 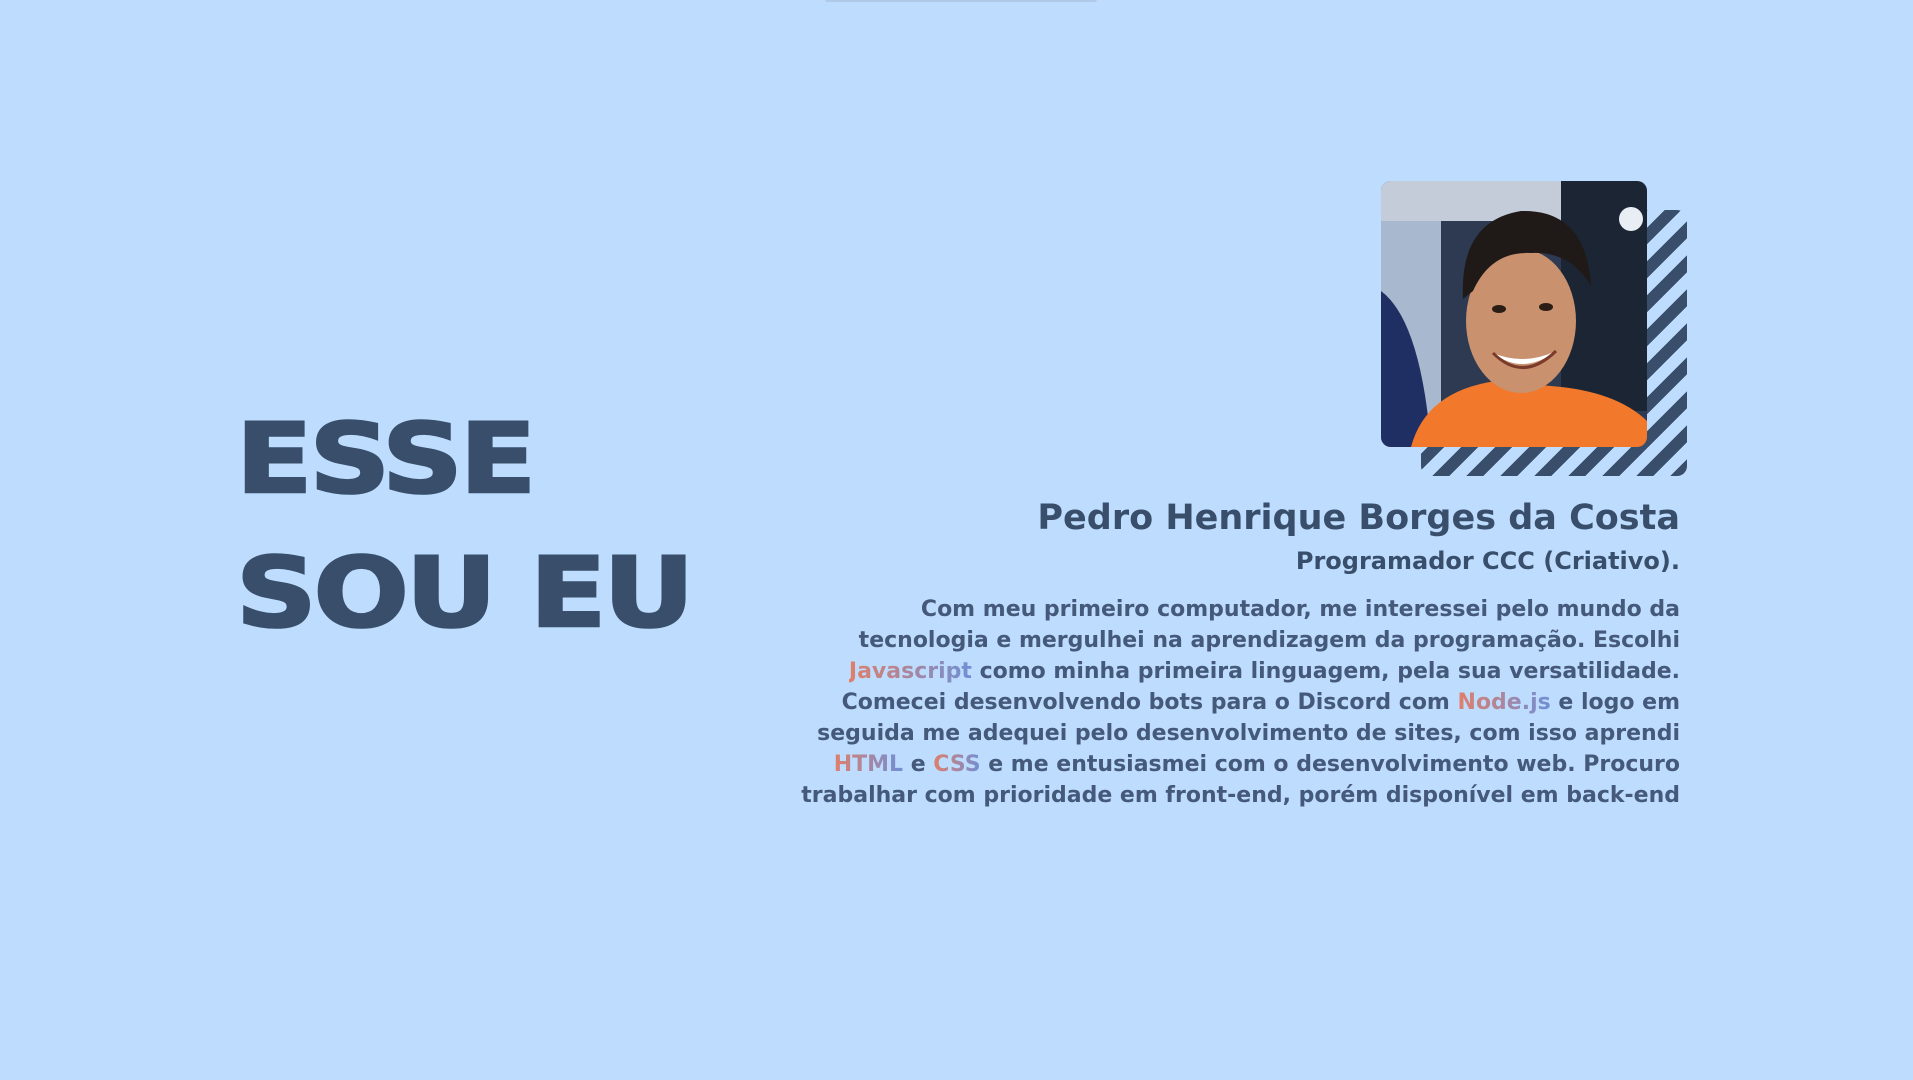 What do you see at coordinates (464, 593) in the screenshot?
I see `hero-heading-line-2: SOU EU` at bounding box center [464, 593].